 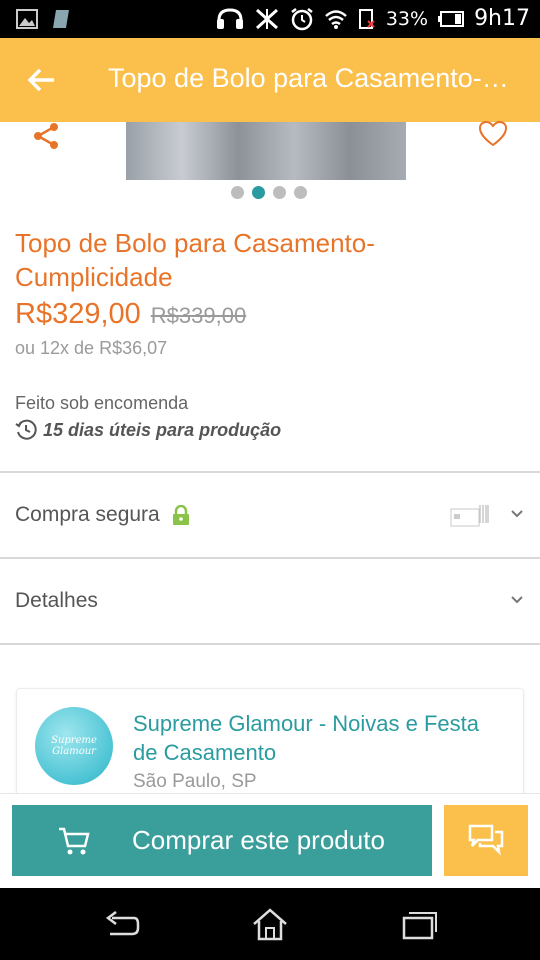 What do you see at coordinates (266, 18) in the screenshot?
I see `mute-icon` at bounding box center [266, 18].